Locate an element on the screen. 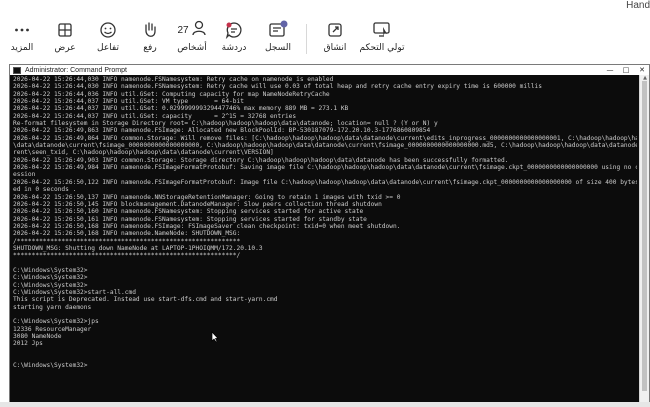 Image resolution: width=650 pixels, height=407 pixels. window-title: Administrator: Command Prompt is located at coordinates (76, 70).